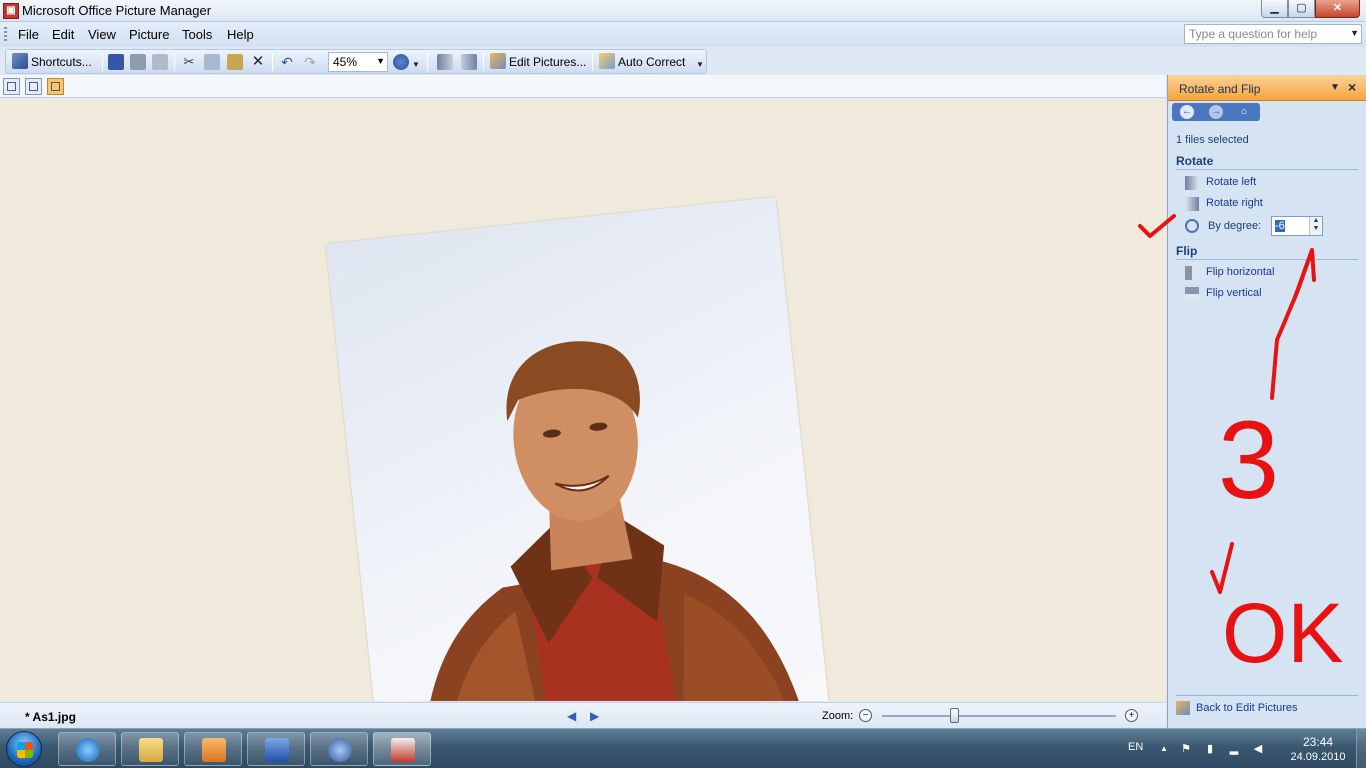 The image size is (1366, 768). I want to click on flip-vertical-icon, so click(1192, 294).